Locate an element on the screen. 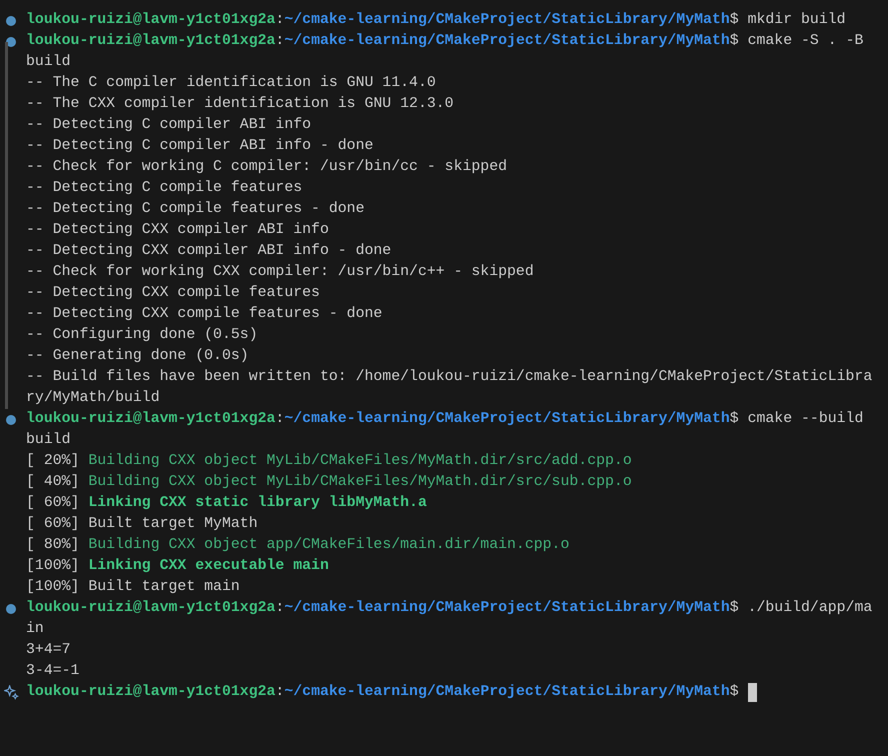  command-text: in is located at coordinates (35, 629).